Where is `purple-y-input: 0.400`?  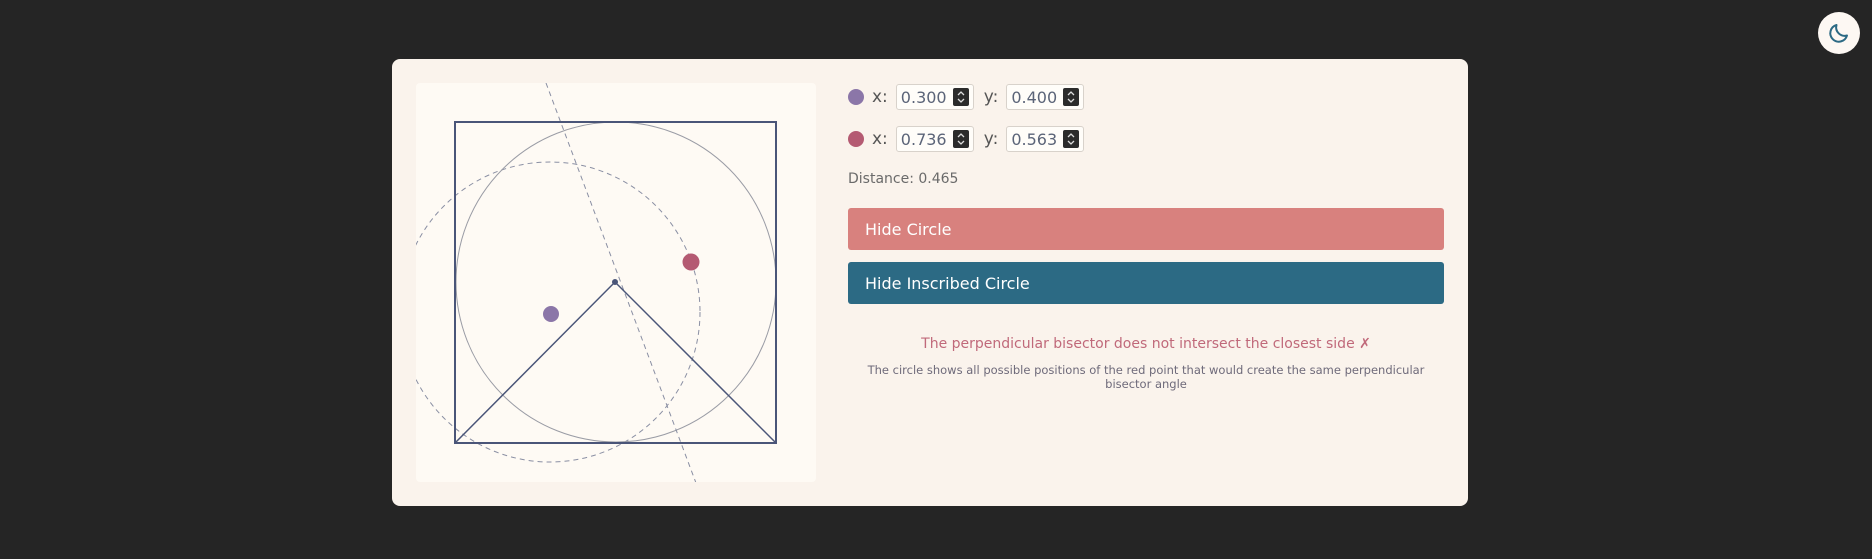
purple-y-input: 0.400 is located at coordinates (1045, 97).